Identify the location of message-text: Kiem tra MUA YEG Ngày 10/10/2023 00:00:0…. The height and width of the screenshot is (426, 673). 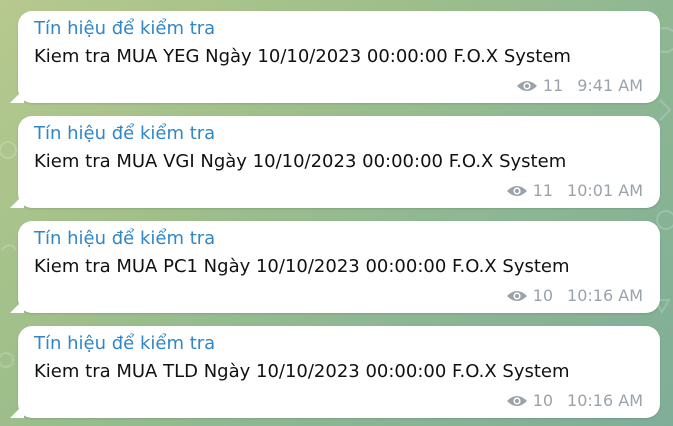
(302, 56).